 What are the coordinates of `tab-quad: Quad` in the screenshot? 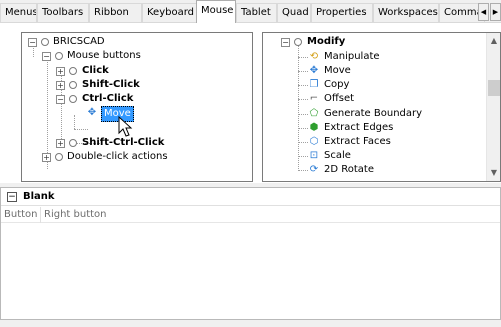 It's located at (294, 12).